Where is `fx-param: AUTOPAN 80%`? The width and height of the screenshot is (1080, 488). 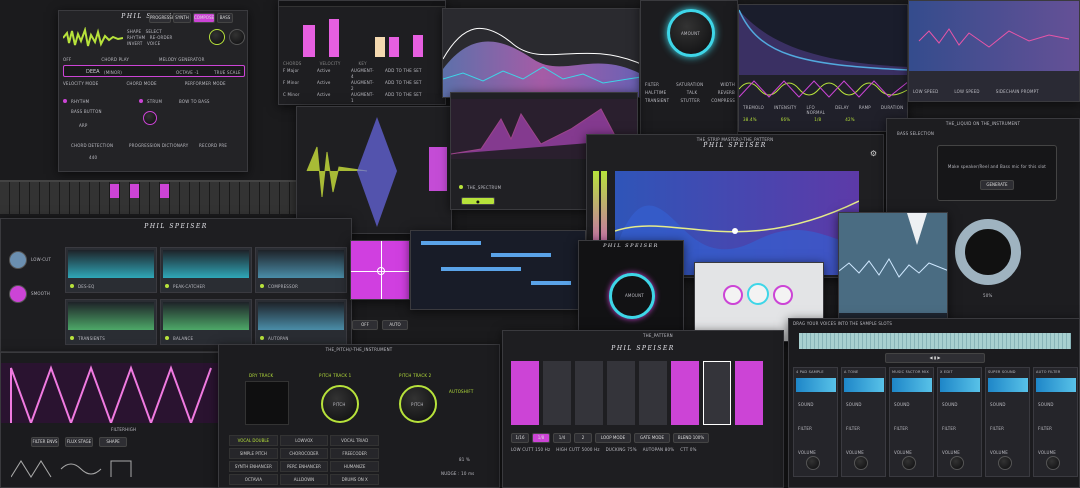 fx-param: AUTOPAN 80% is located at coordinates (659, 449).